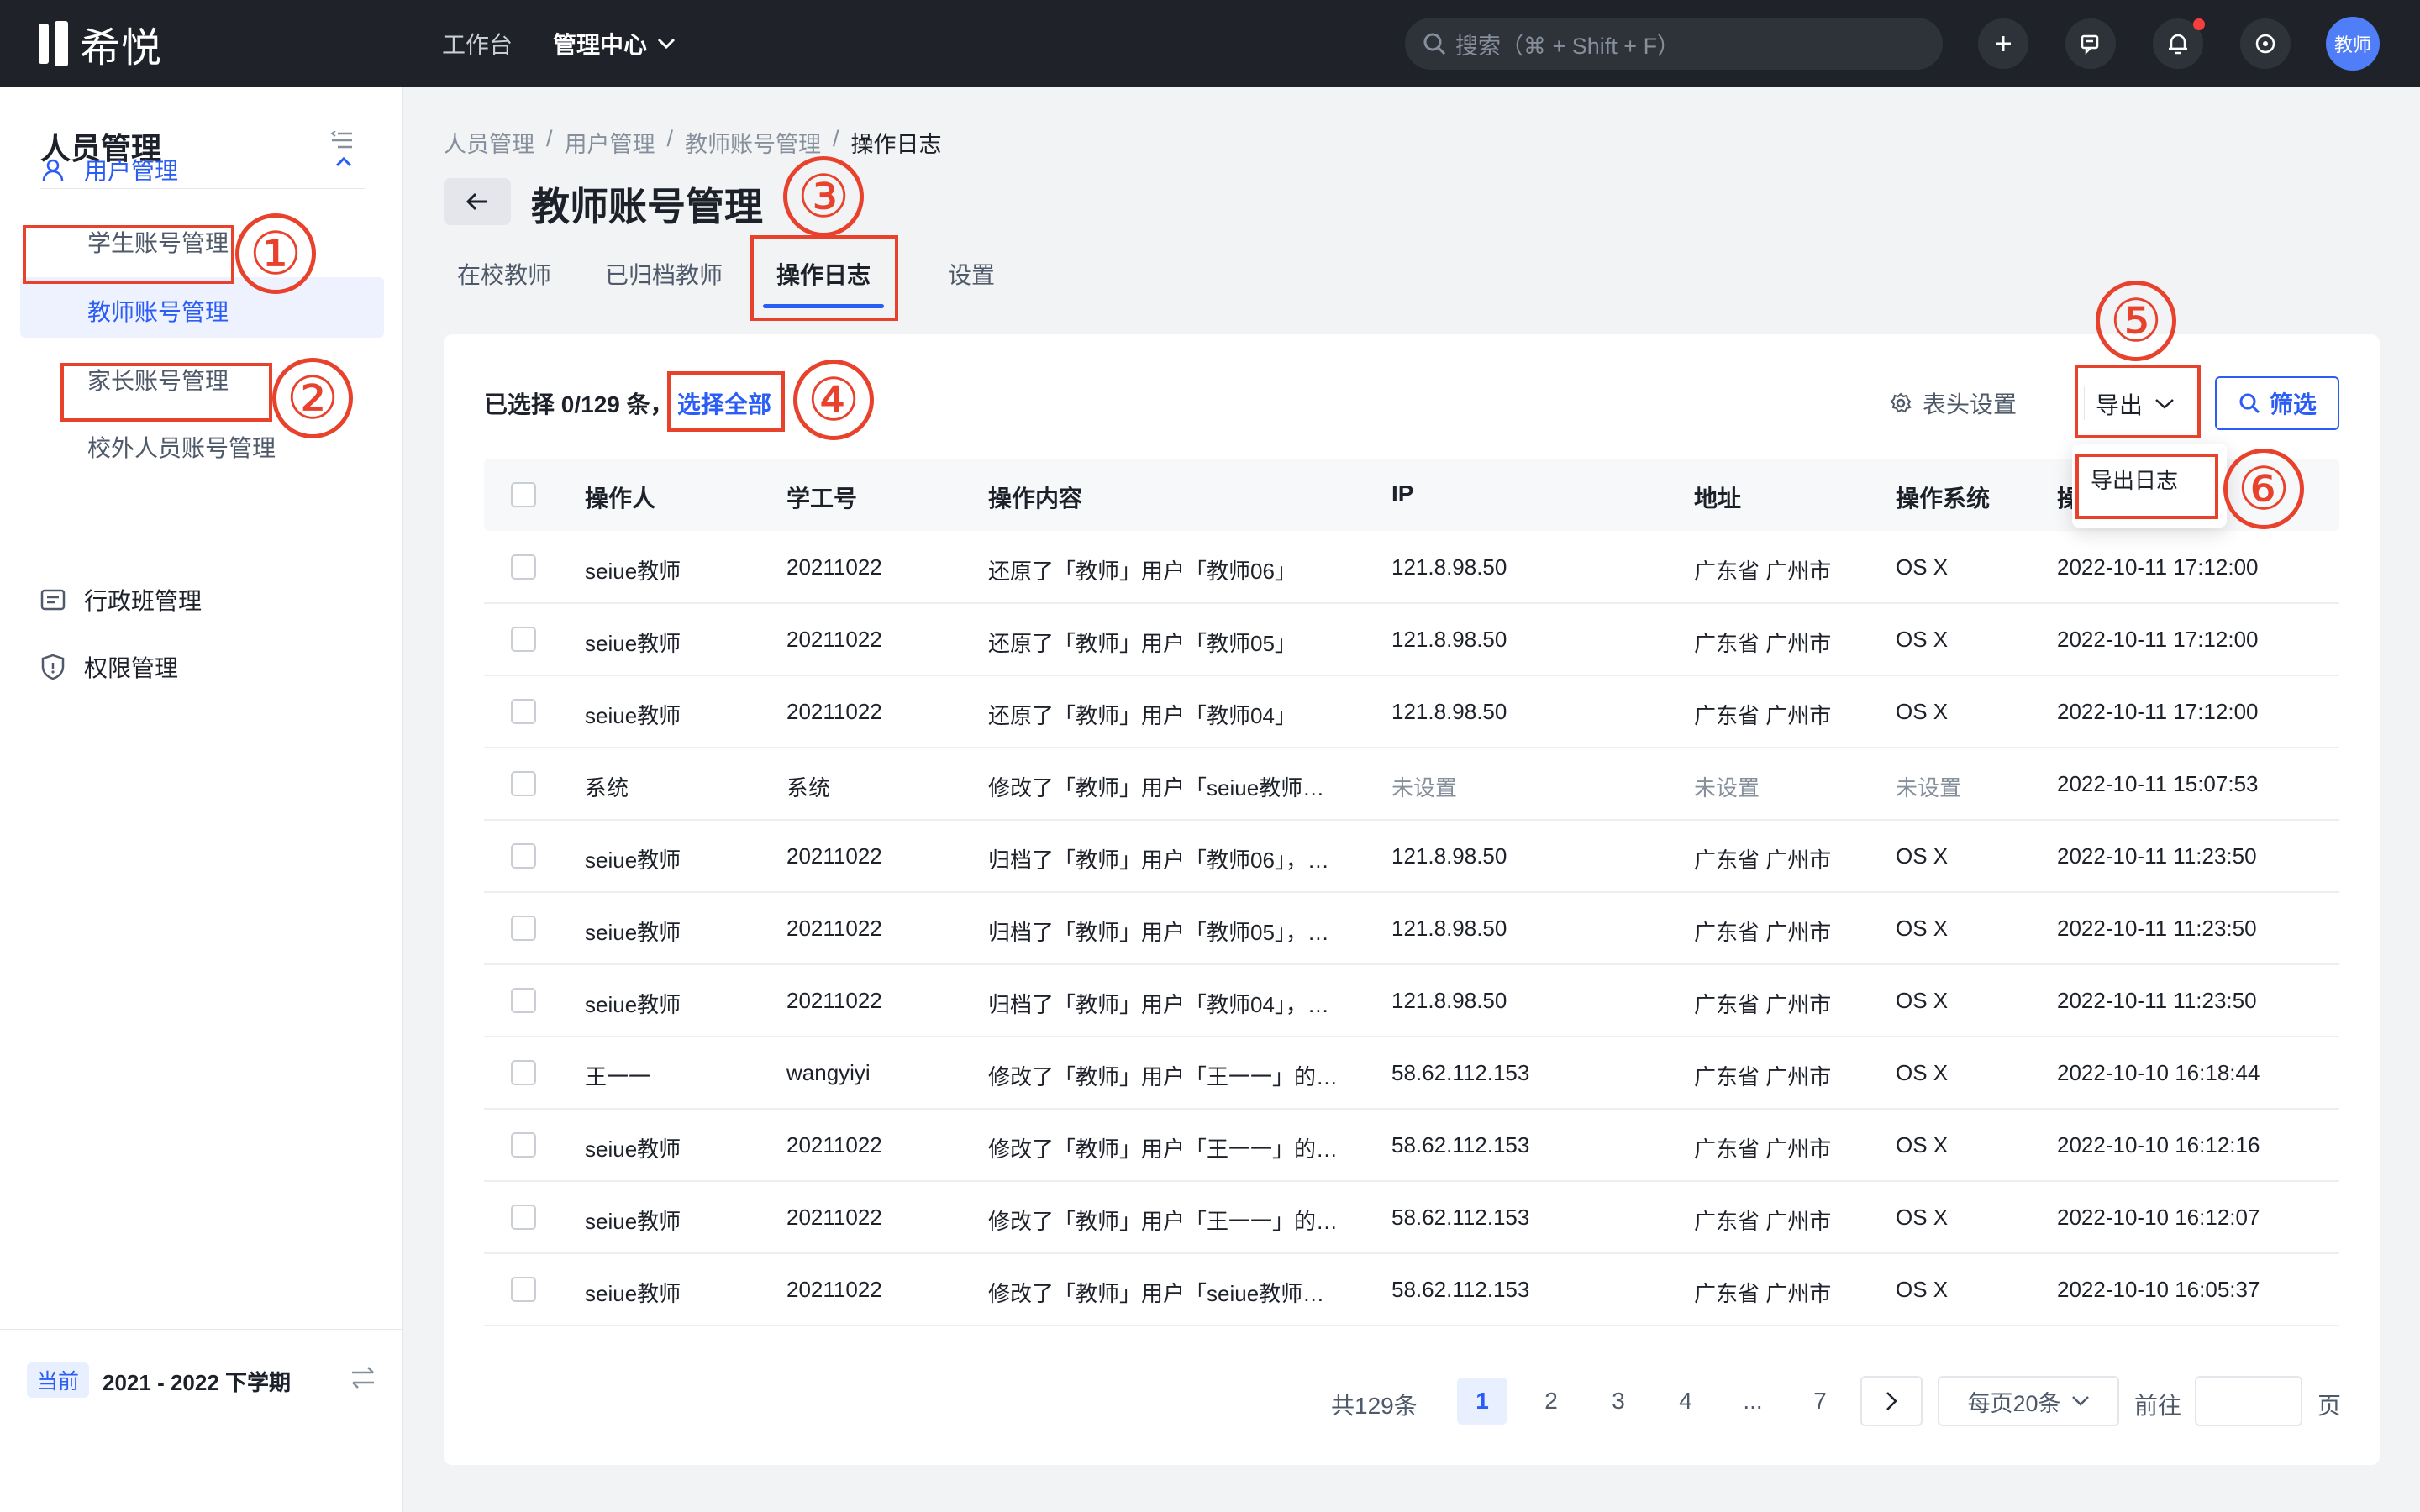 The image size is (2420, 1512). I want to click on table-row, so click(1411, 603).